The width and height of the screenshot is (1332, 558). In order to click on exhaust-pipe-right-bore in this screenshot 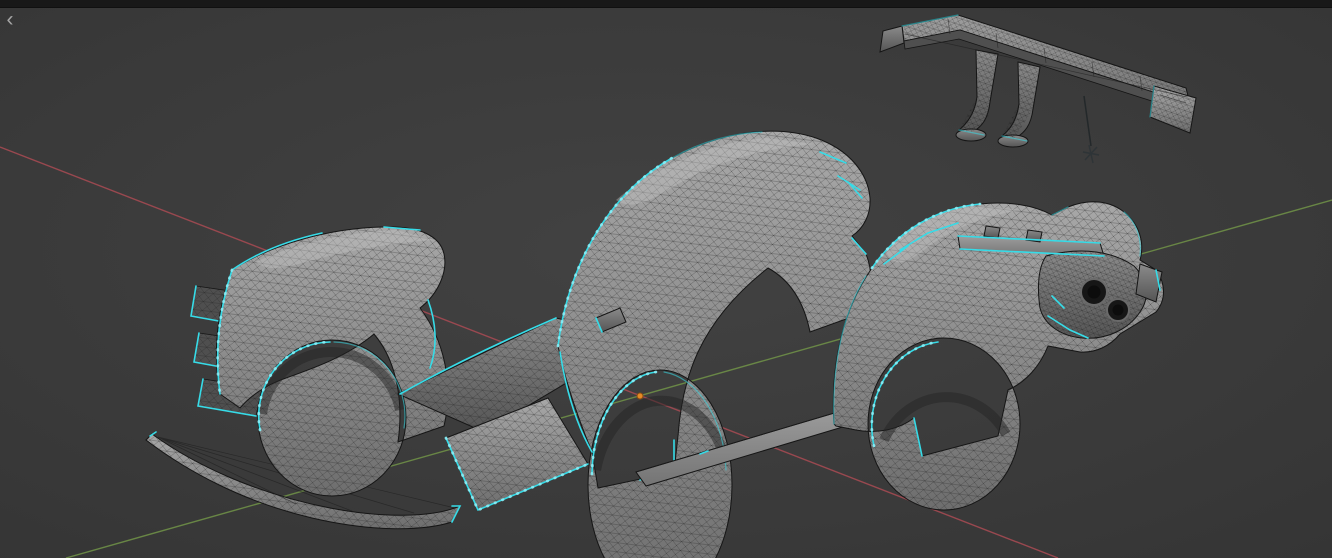, I will do `click(1118, 310)`.